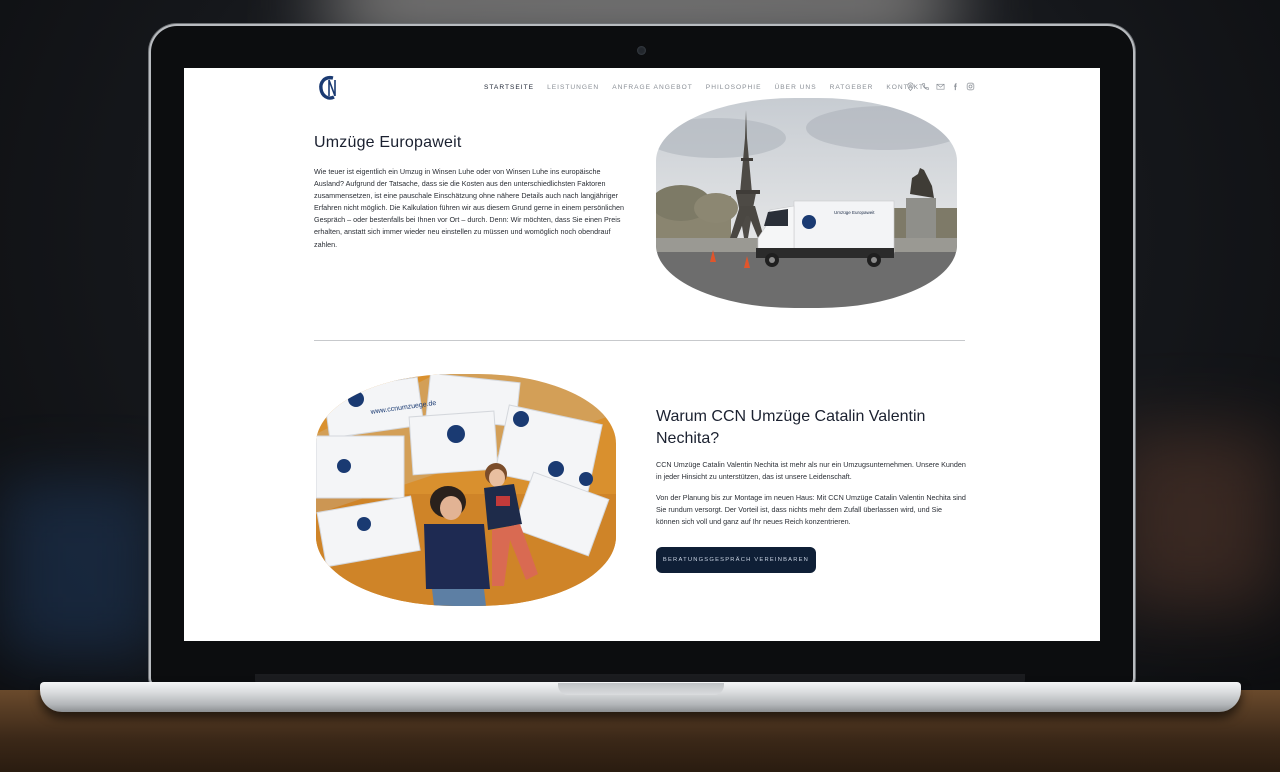  Describe the element at coordinates (466, 490) in the screenshot. I see `family-with-moving-boxes-image: www.ccnumzuege.de` at that location.